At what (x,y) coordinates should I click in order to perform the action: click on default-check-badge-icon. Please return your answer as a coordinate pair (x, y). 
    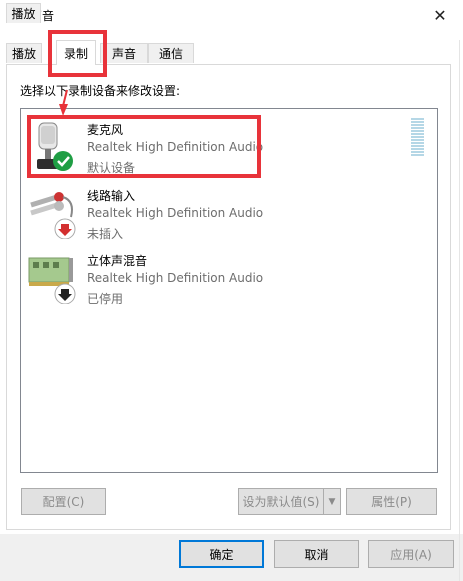
    Looking at the image, I should click on (63, 161).